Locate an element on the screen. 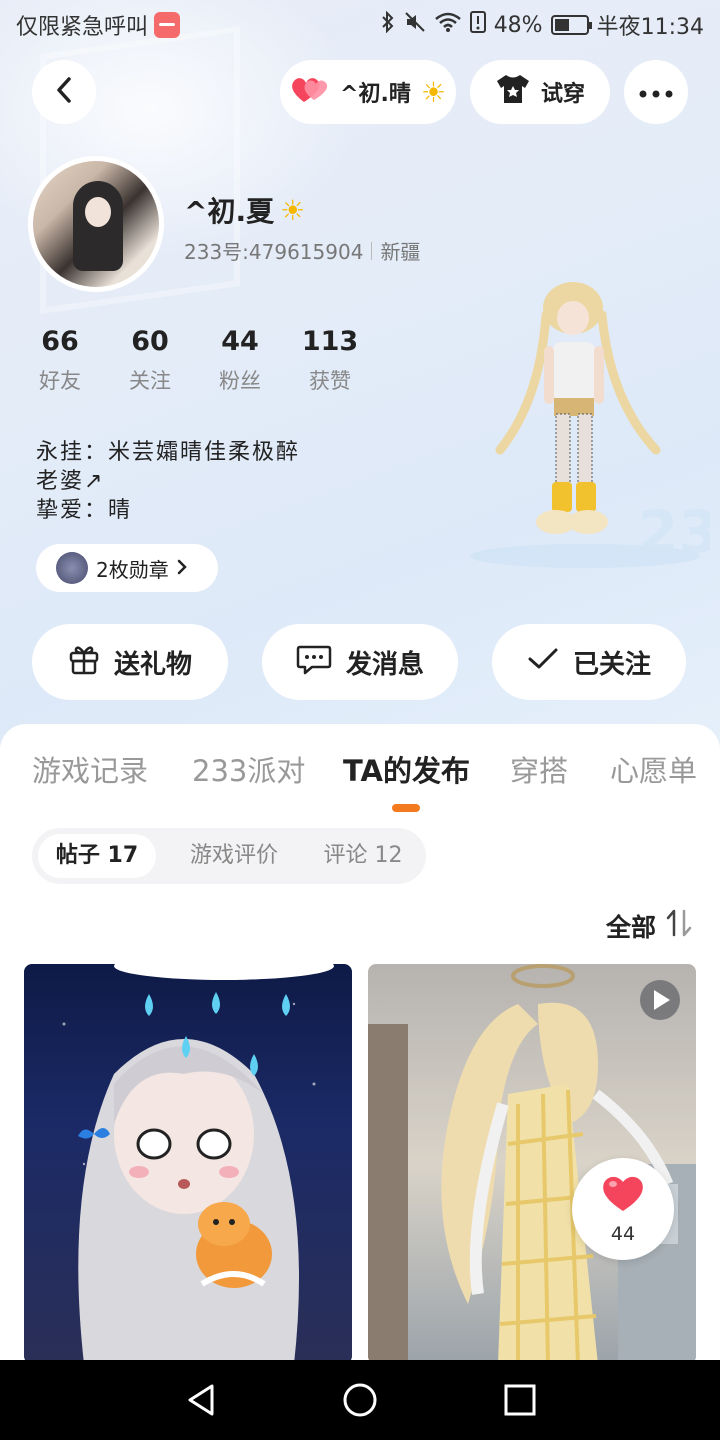 The height and width of the screenshot is (1440, 720). tryon-label: 试穿 is located at coordinates (562, 94).